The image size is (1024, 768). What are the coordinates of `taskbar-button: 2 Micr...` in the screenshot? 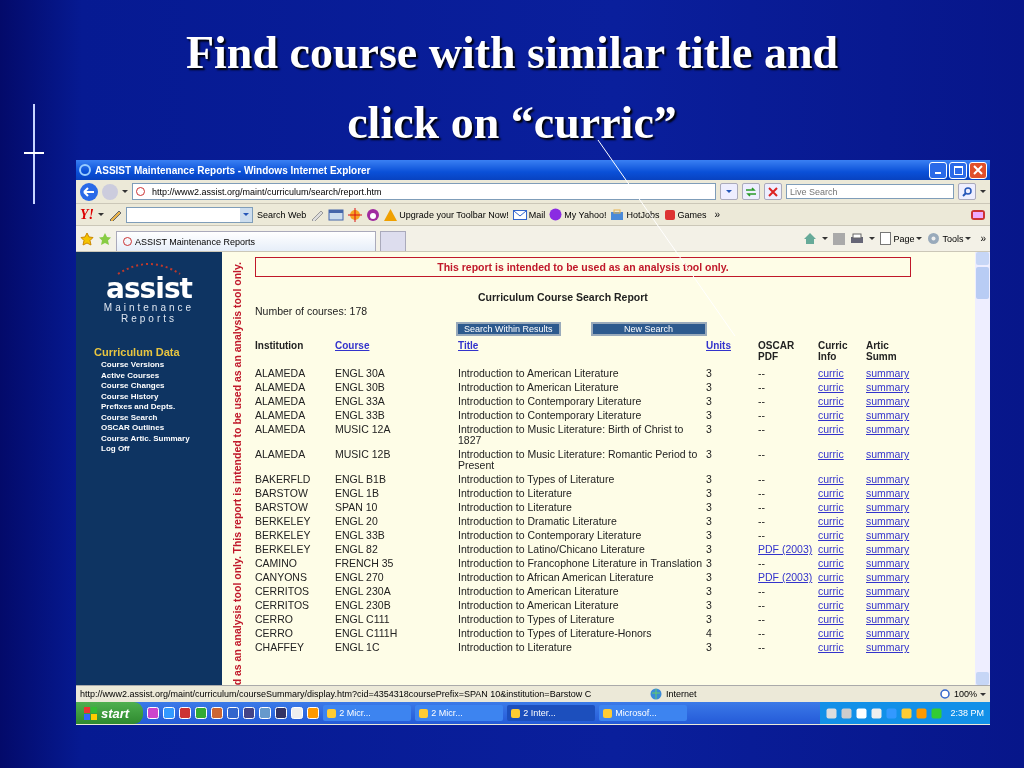 It's located at (367, 713).